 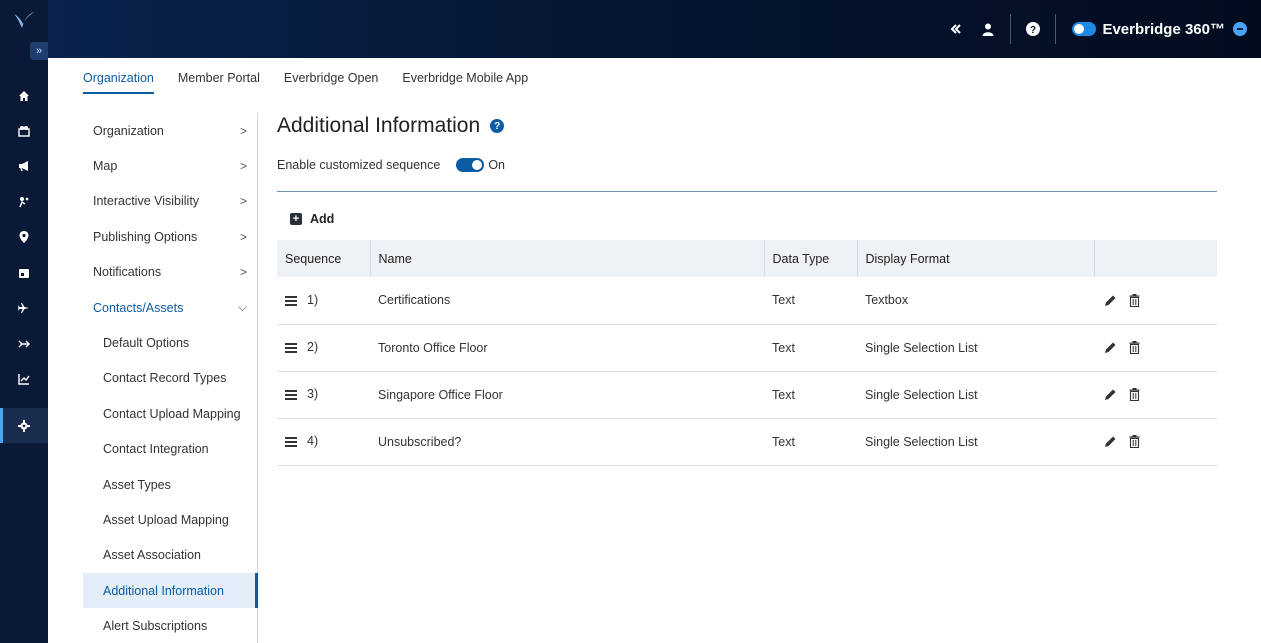 I want to click on rail-contacts, so click(x=24, y=130).